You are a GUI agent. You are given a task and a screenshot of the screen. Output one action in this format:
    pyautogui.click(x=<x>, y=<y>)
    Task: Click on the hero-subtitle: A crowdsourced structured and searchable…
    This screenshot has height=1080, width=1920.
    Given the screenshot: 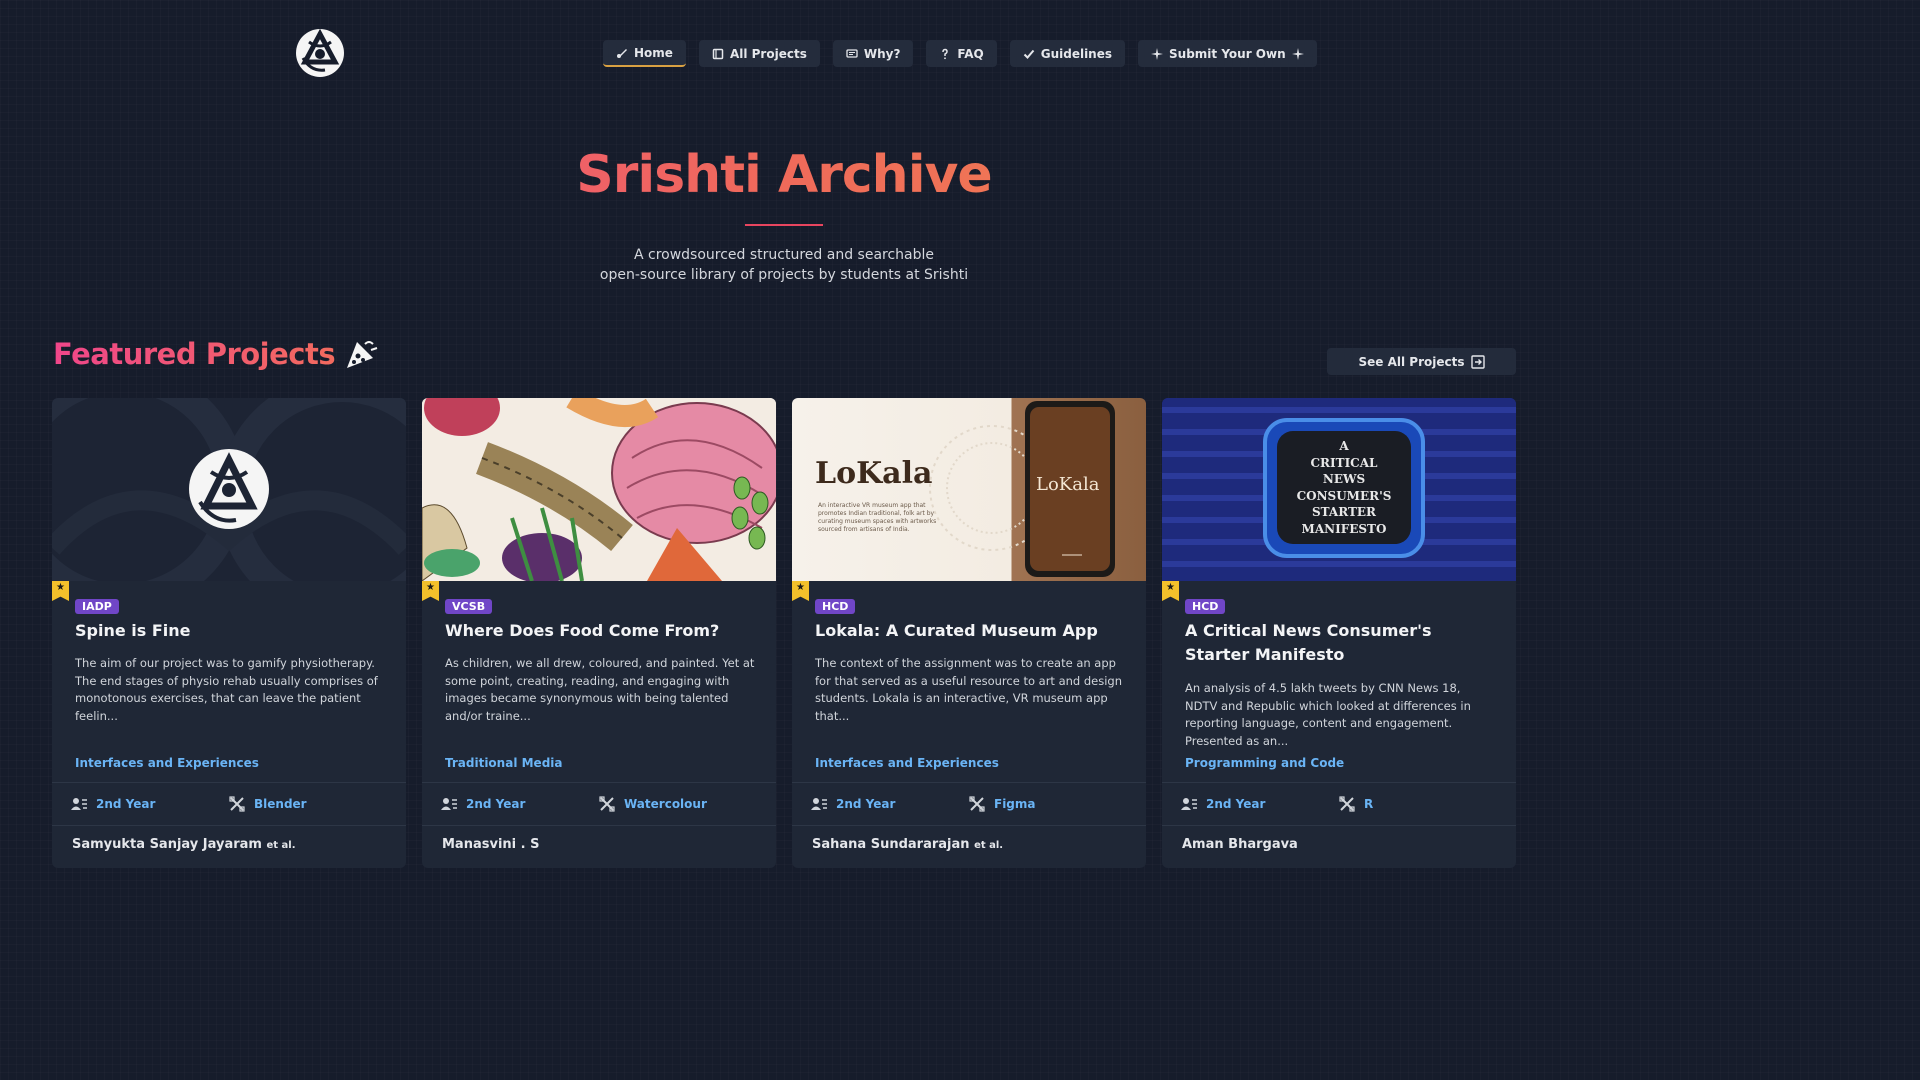 What is the action you would take?
    pyautogui.click(x=784, y=265)
    